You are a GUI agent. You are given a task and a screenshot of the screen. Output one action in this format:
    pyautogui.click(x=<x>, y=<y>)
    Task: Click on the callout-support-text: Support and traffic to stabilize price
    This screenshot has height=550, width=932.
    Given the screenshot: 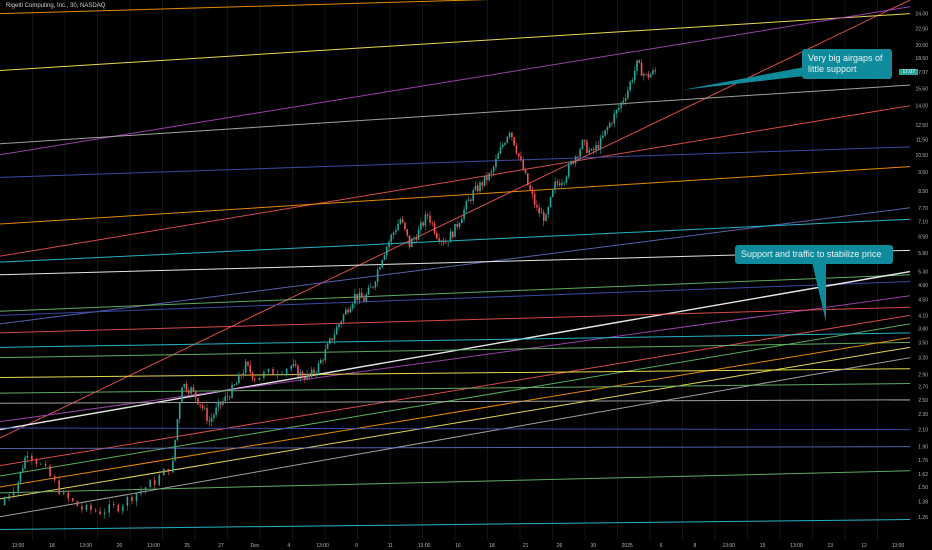 What is the action you would take?
    pyautogui.click(x=811, y=254)
    